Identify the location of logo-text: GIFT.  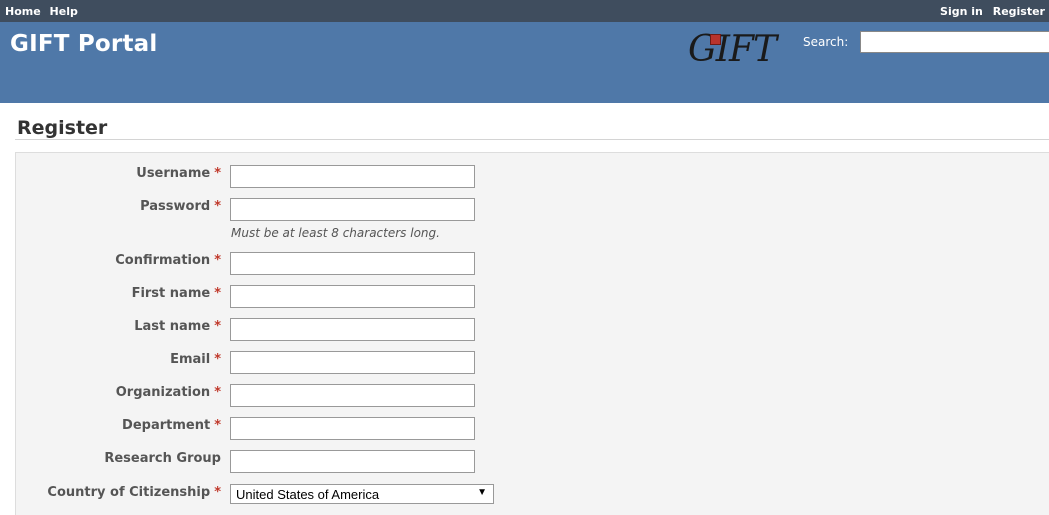
(732, 49).